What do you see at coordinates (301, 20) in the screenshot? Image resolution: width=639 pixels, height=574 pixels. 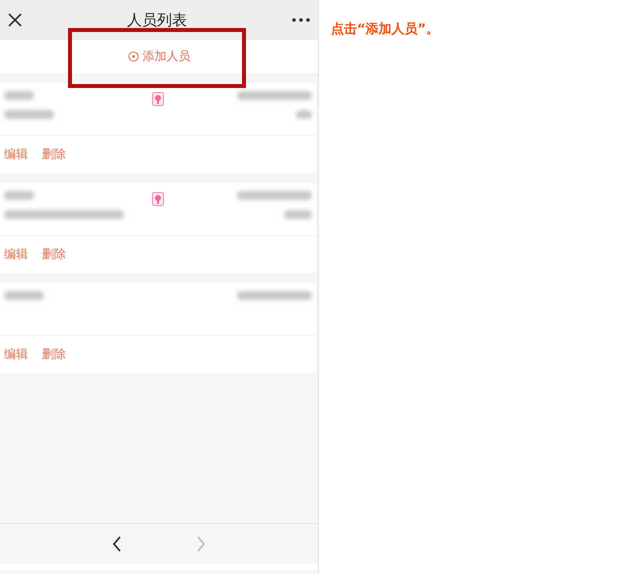 I see `more-icon` at bounding box center [301, 20].